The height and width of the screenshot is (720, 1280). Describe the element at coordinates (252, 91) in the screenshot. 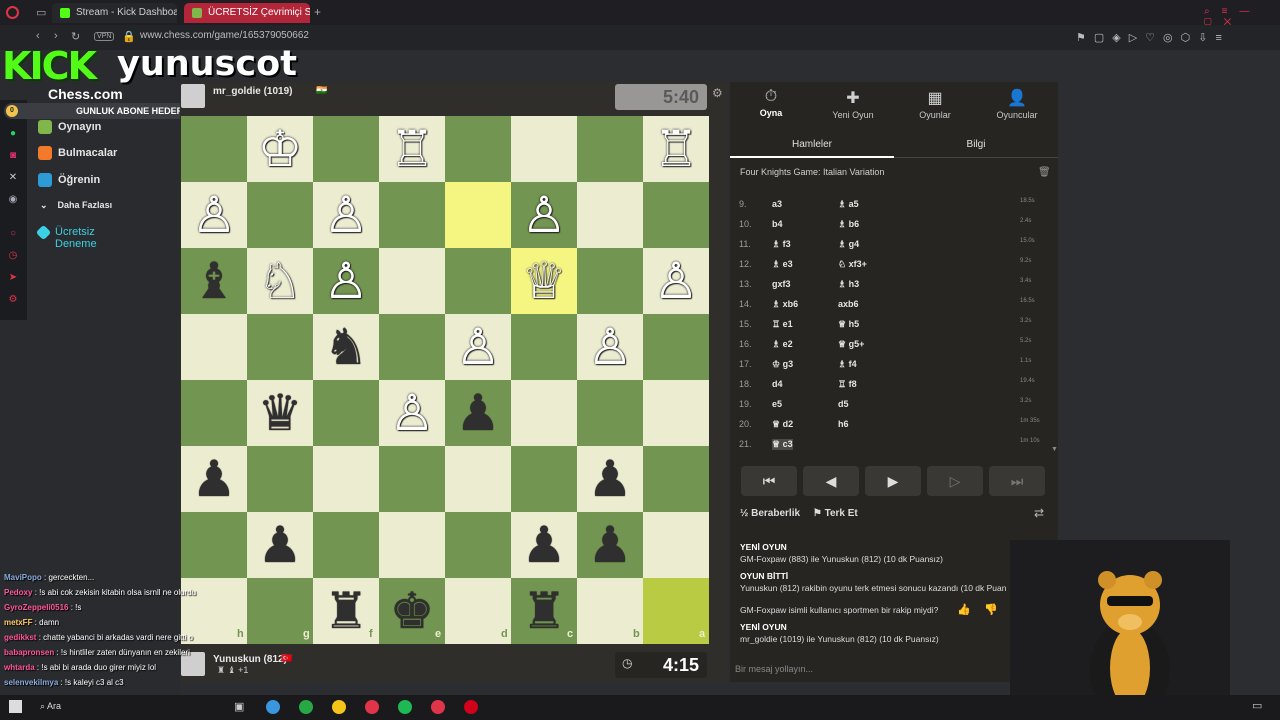

I see `top-player-name: mr_goldie (1019)` at that location.